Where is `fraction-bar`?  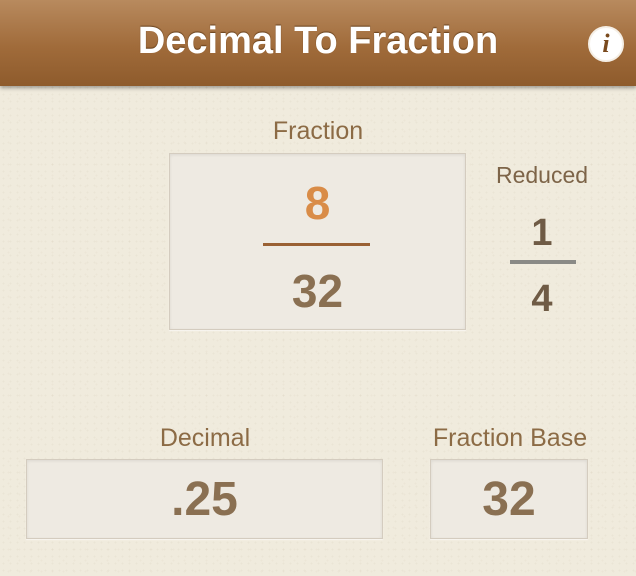
fraction-bar is located at coordinates (316, 244).